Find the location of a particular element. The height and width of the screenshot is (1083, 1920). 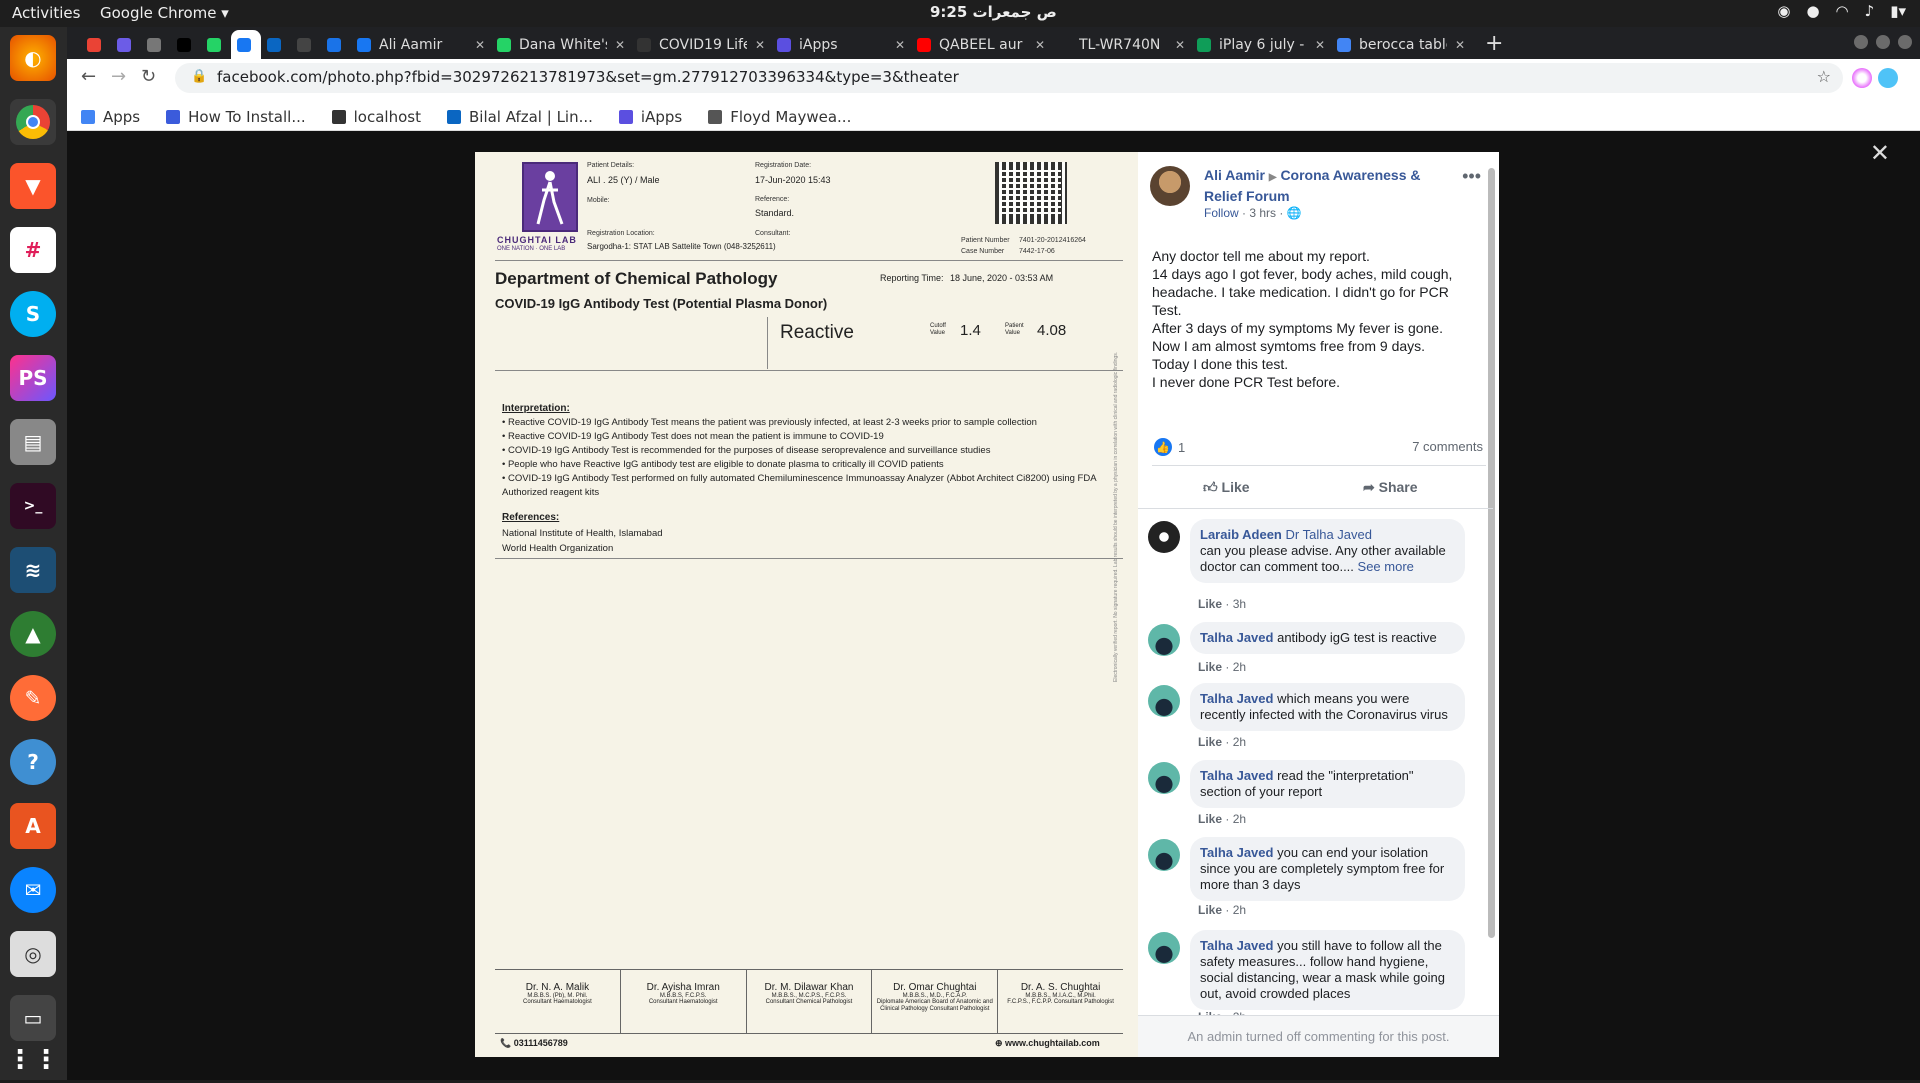

comment-time: 3h is located at coordinates (1239, 604).